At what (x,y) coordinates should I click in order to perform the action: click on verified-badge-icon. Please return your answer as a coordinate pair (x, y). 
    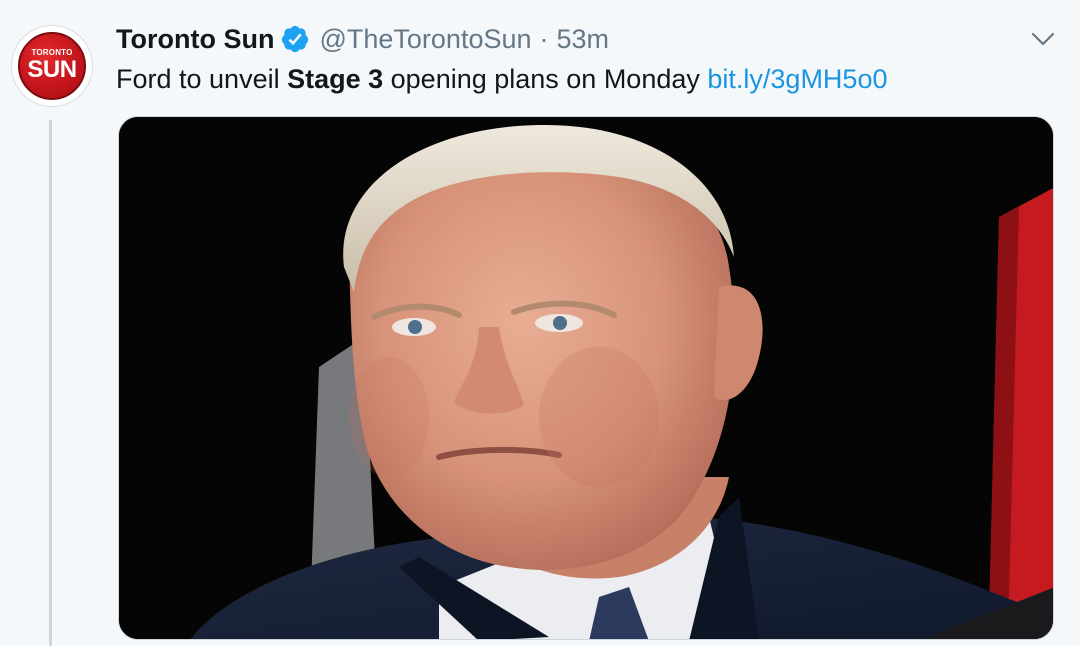
    Looking at the image, I should click on (295, 39).